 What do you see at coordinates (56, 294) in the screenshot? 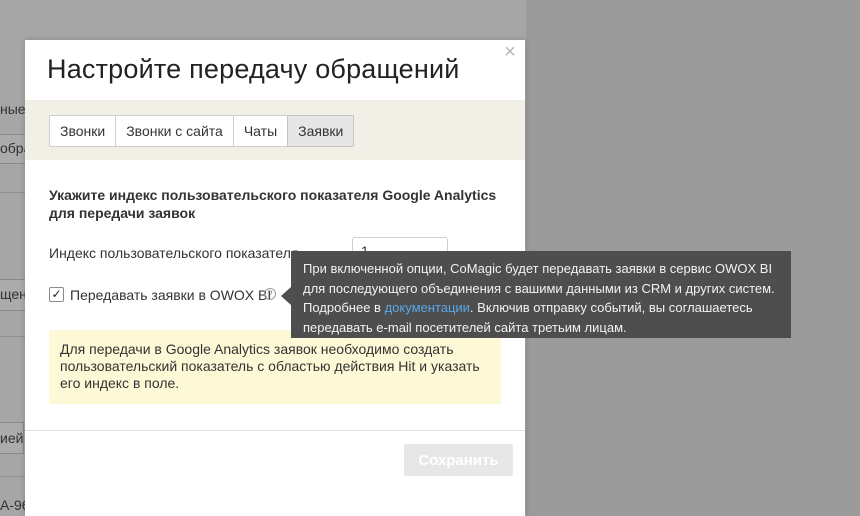
I see `owox-checkbox: ✓` at bounding box center [56, 294].